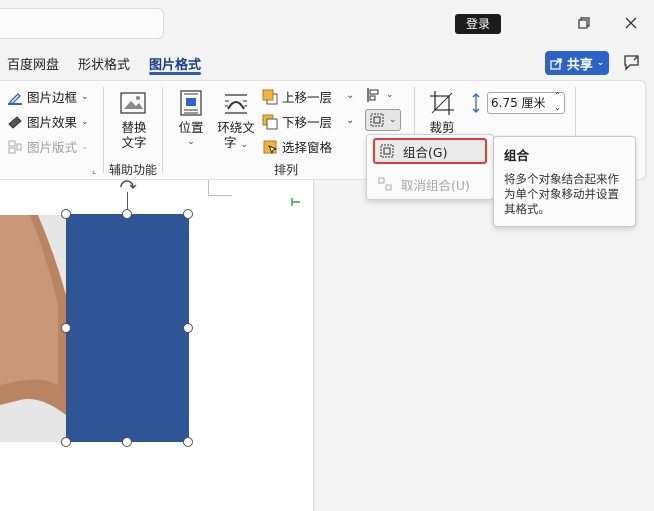 This screenshot has height=511, width=654. I want to click on picture-effects-label: 图片效果, so click(52, 122).